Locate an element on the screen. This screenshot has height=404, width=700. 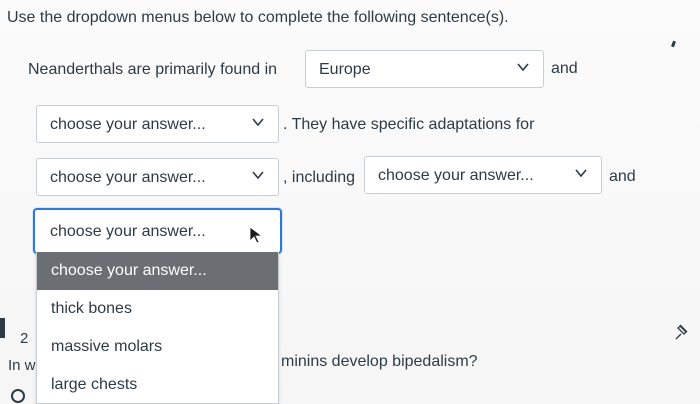
and-text-2: and is located at coordinates (622, 176).